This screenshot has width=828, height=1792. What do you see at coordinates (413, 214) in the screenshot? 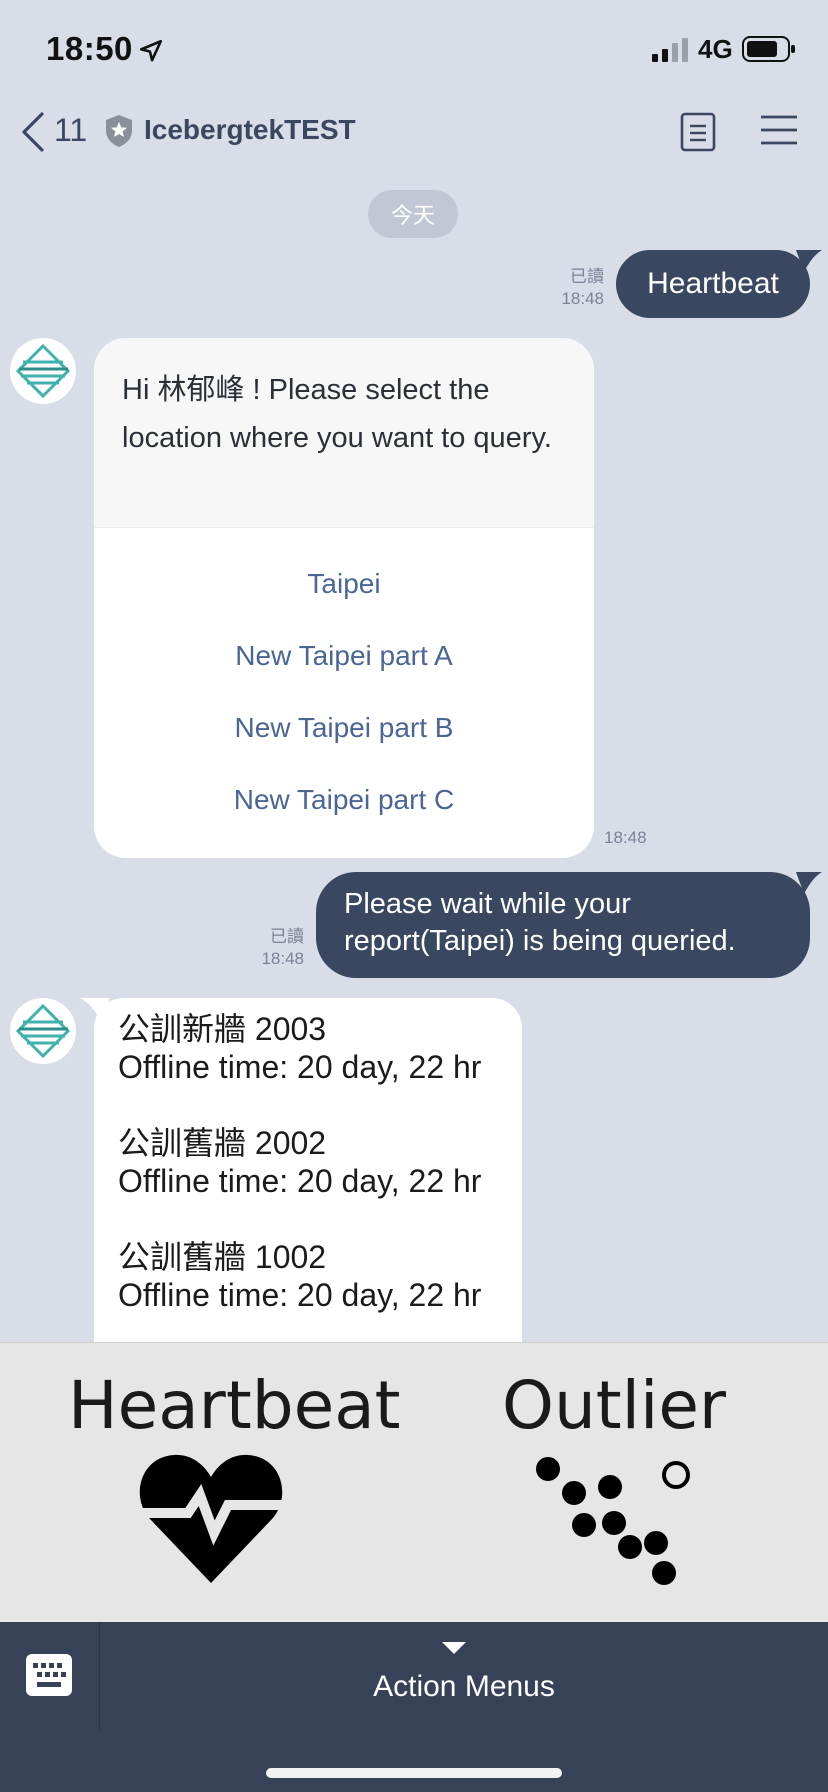
I see `date-divider: 今天` at bounding box center [413, 214].